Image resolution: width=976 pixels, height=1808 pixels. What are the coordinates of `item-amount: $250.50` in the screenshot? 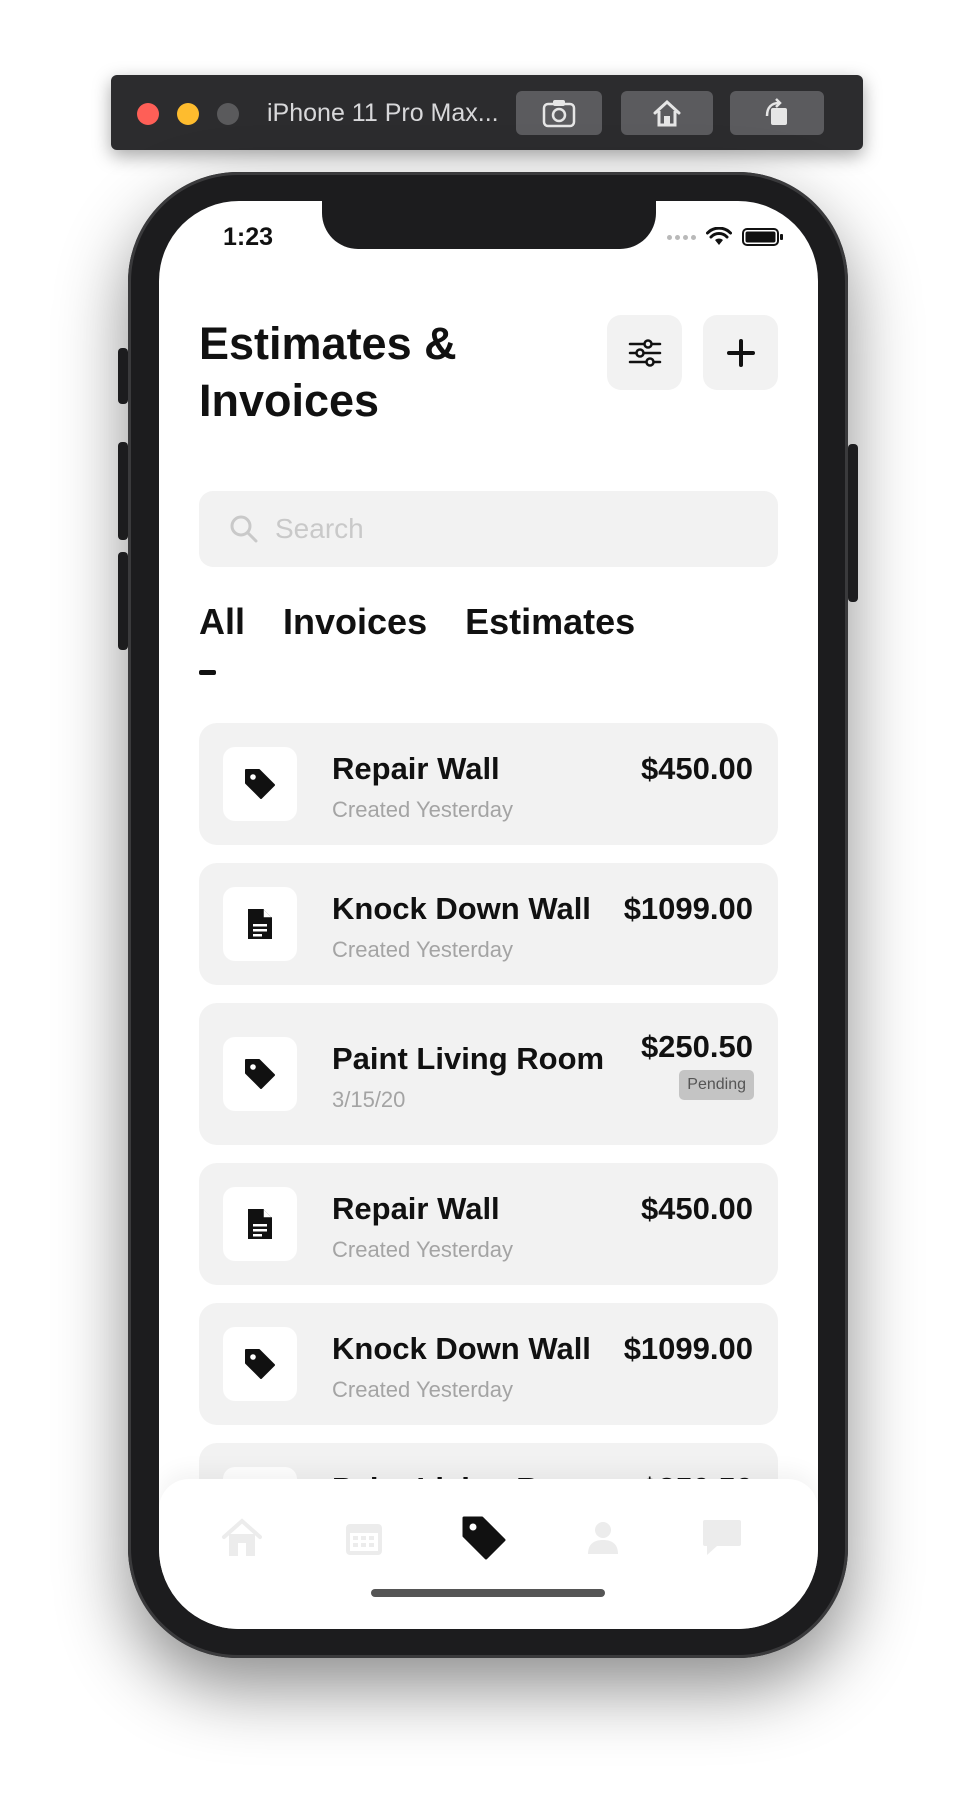 It's located at (696, 1046).